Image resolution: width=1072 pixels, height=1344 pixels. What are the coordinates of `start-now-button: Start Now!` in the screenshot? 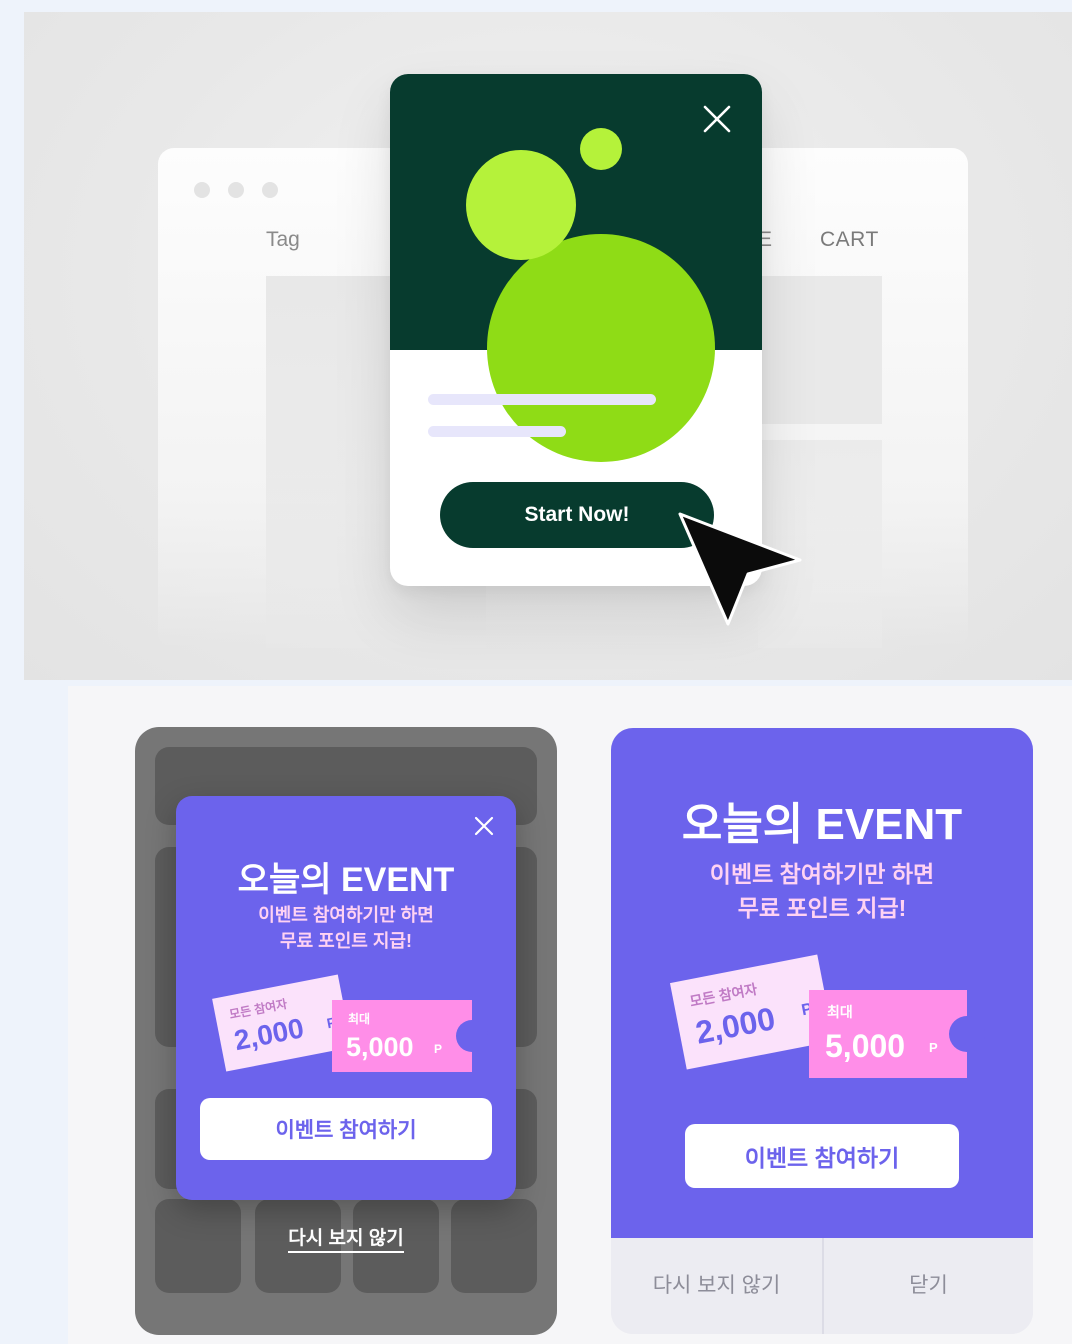 It's located at (577, 515).